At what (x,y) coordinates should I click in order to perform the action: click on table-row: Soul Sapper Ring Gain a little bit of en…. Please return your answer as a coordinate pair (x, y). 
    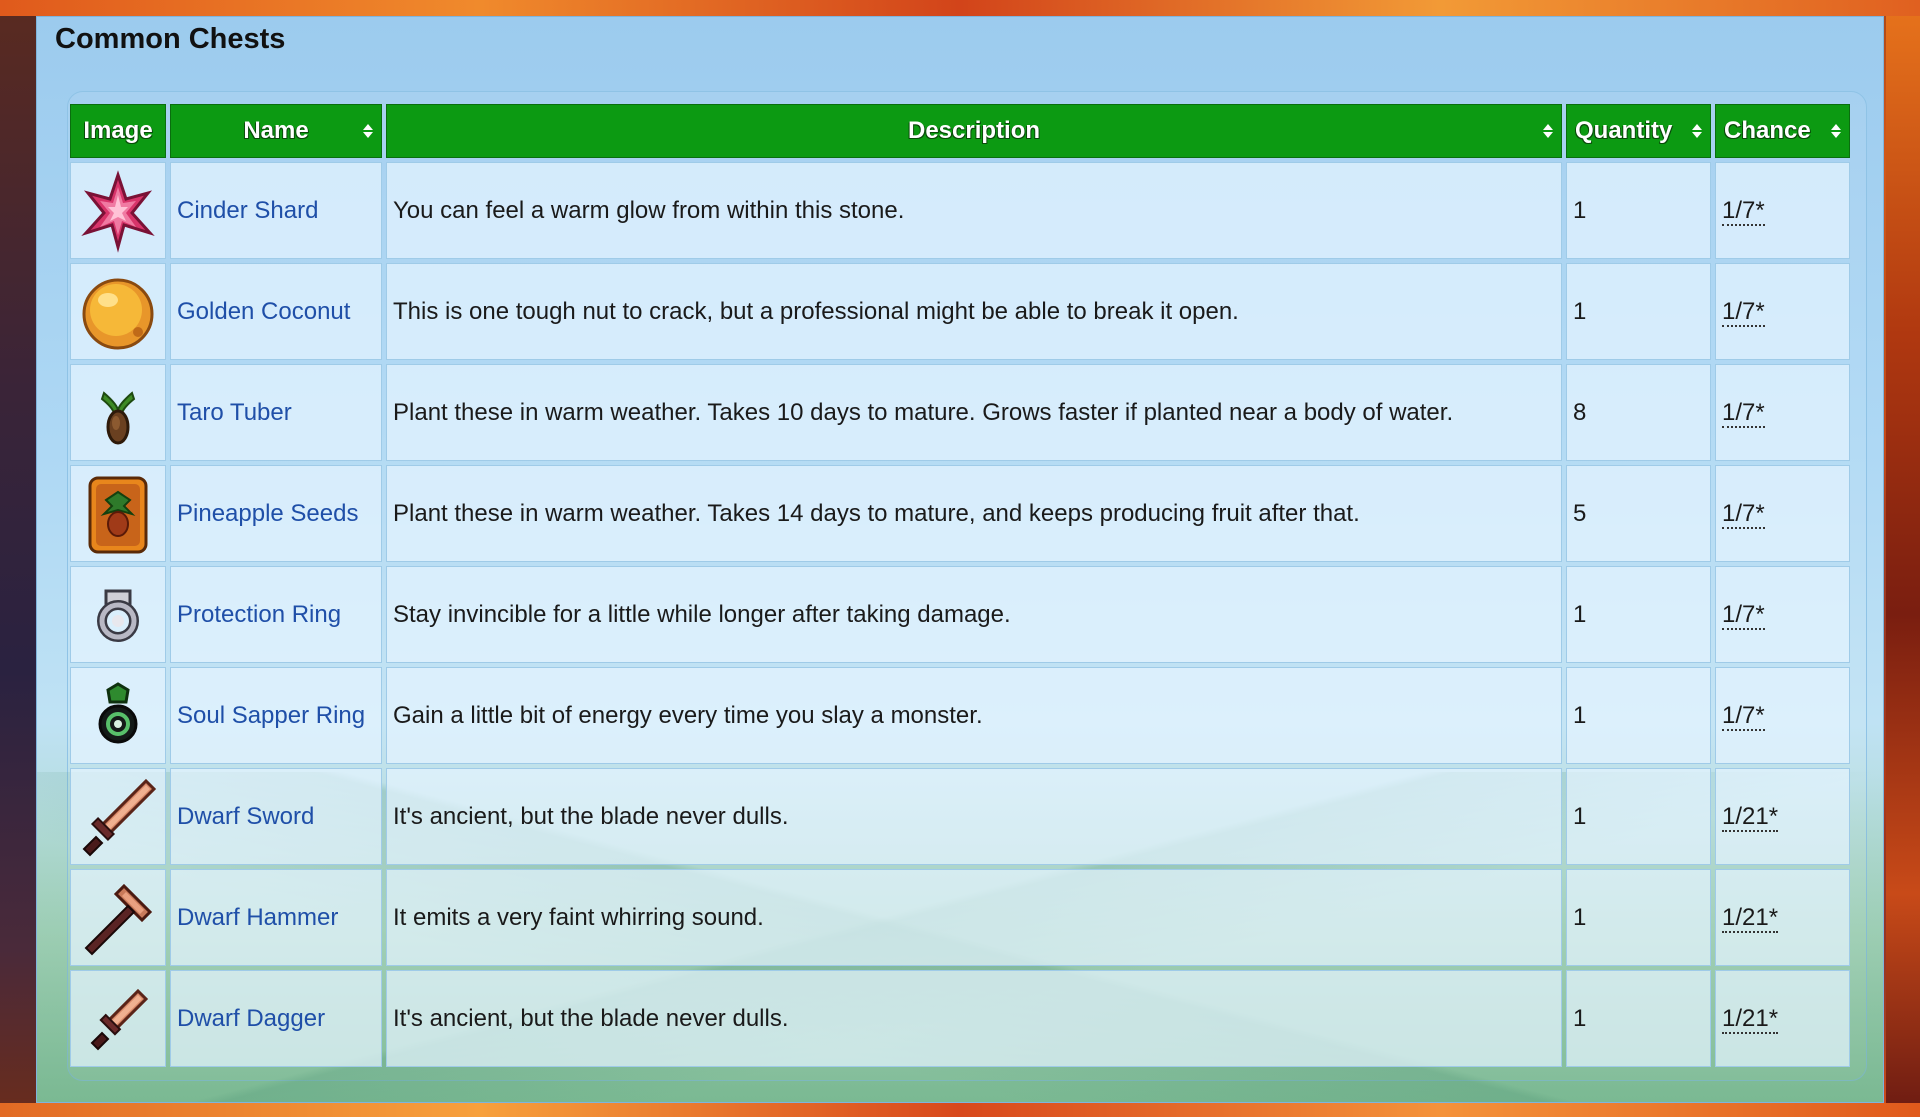
    Looking at the image, I should click on (960, 715).